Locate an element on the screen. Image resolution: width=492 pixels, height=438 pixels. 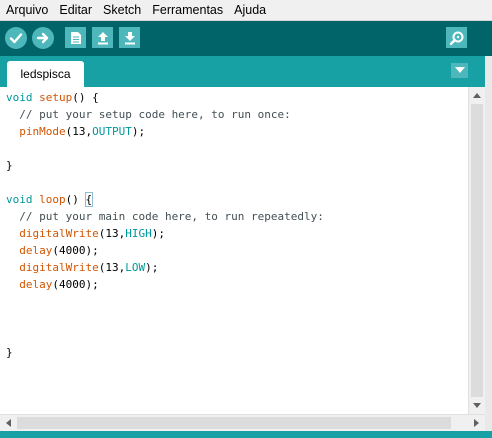
tab-ledspisca: ledspisca is located at coordinates (45, 74).